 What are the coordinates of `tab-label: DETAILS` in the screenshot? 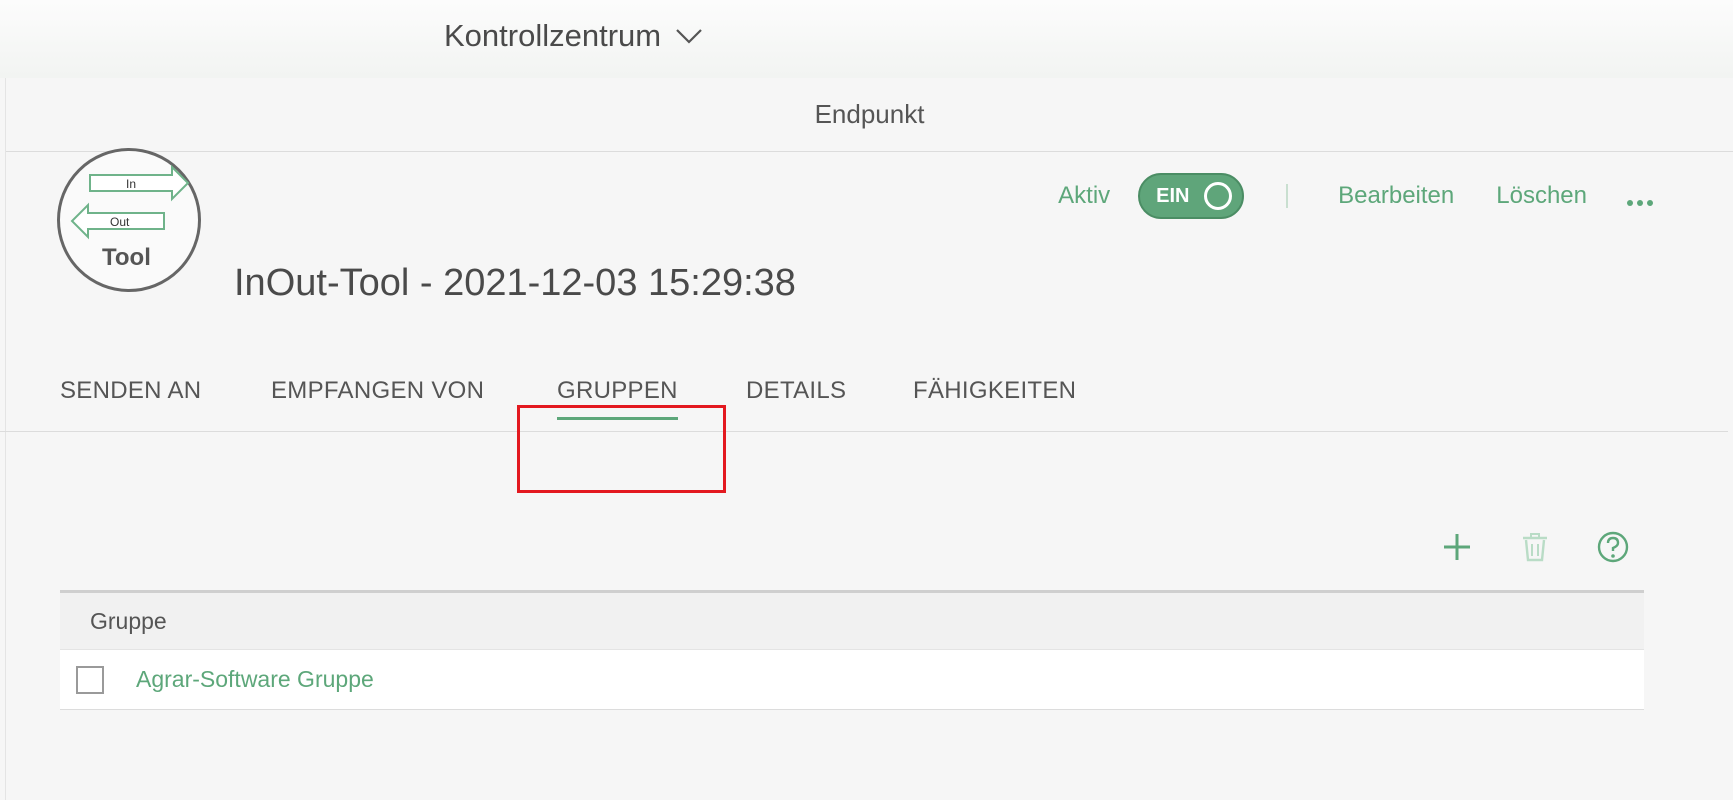 It's located at (796, 390).